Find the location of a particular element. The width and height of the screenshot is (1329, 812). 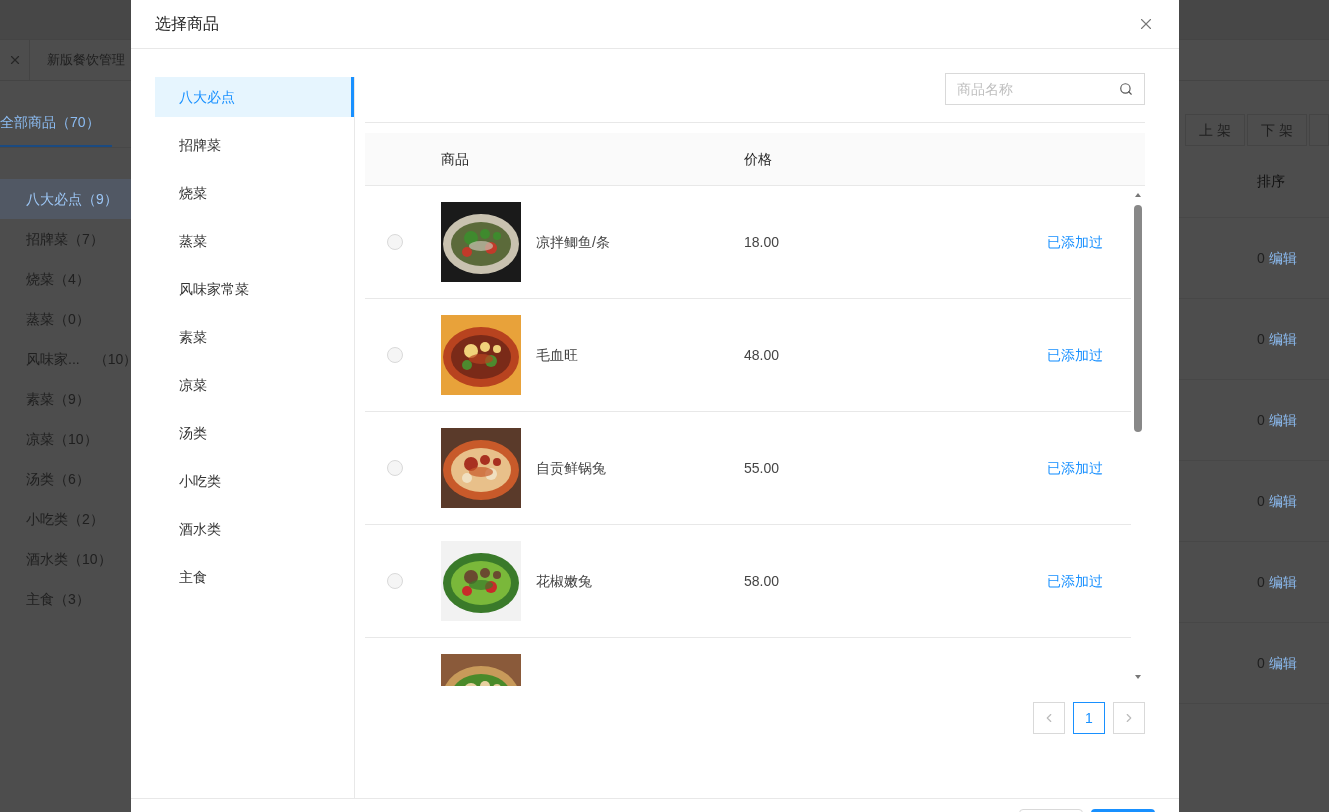

search-icon is located at coordinates (1126, 89).